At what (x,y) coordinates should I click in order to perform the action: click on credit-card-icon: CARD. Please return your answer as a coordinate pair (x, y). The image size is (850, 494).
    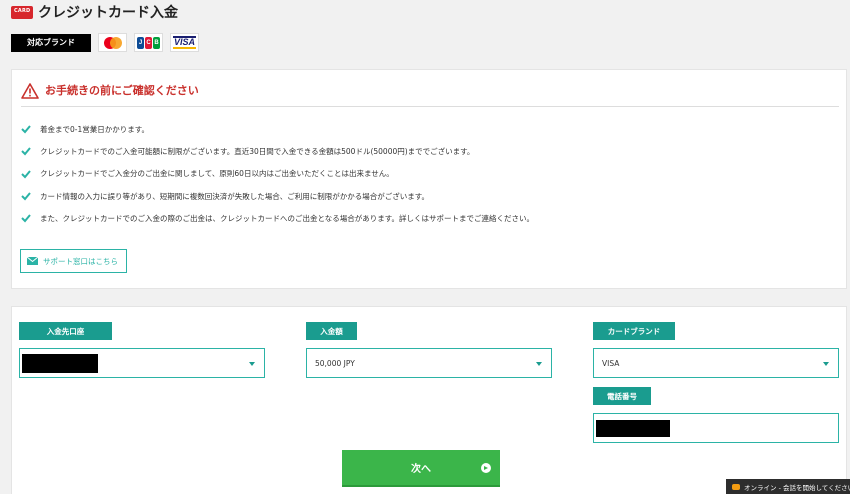
    Looking at the image, I should click on (22, 12).